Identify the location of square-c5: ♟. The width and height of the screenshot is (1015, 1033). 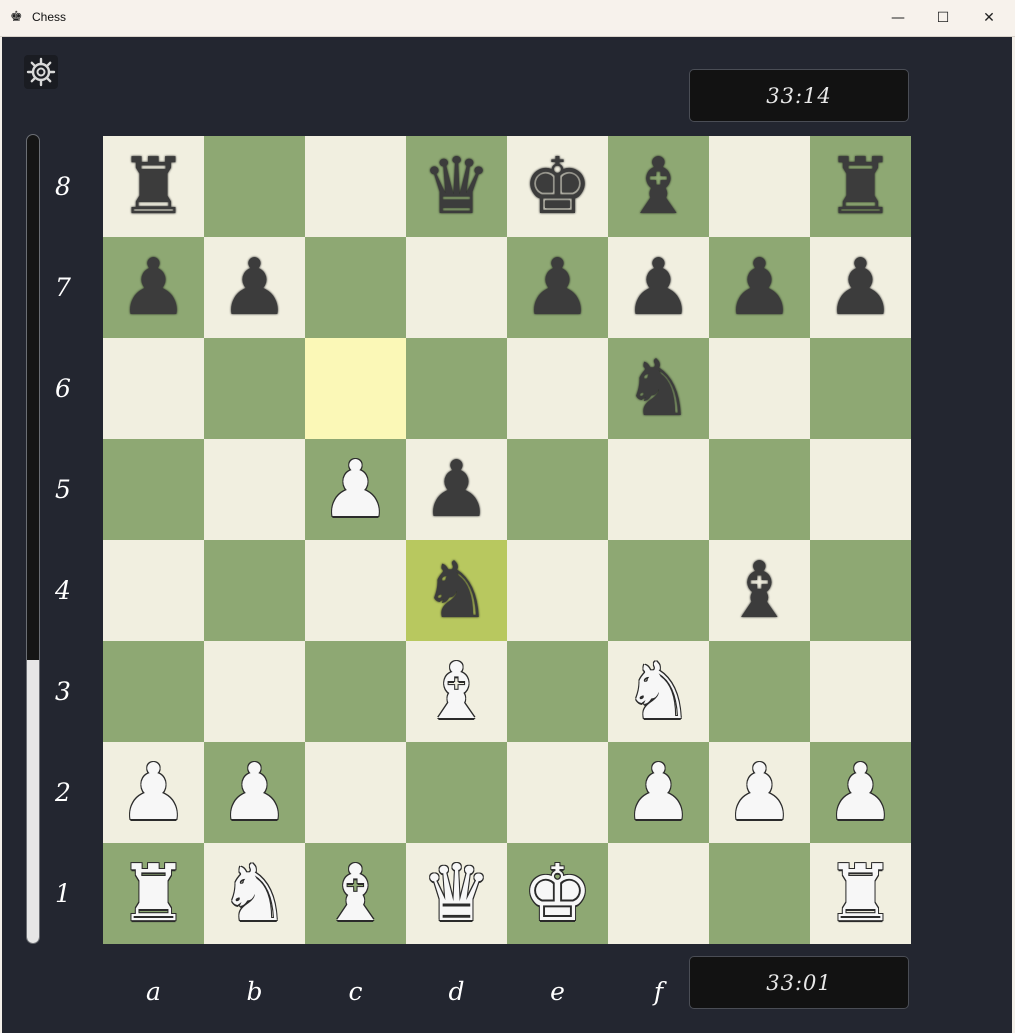
(355, 489).